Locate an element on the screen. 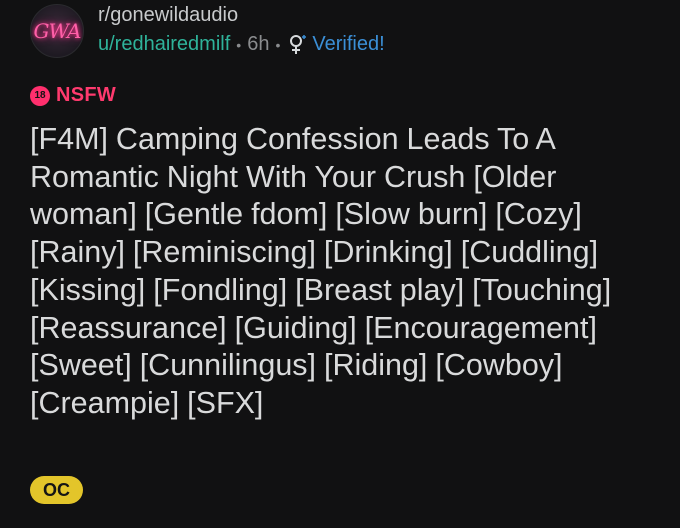 The width and height of the screenshot is (680, 528). post-age: 6h is located at coordinates (258, 44).